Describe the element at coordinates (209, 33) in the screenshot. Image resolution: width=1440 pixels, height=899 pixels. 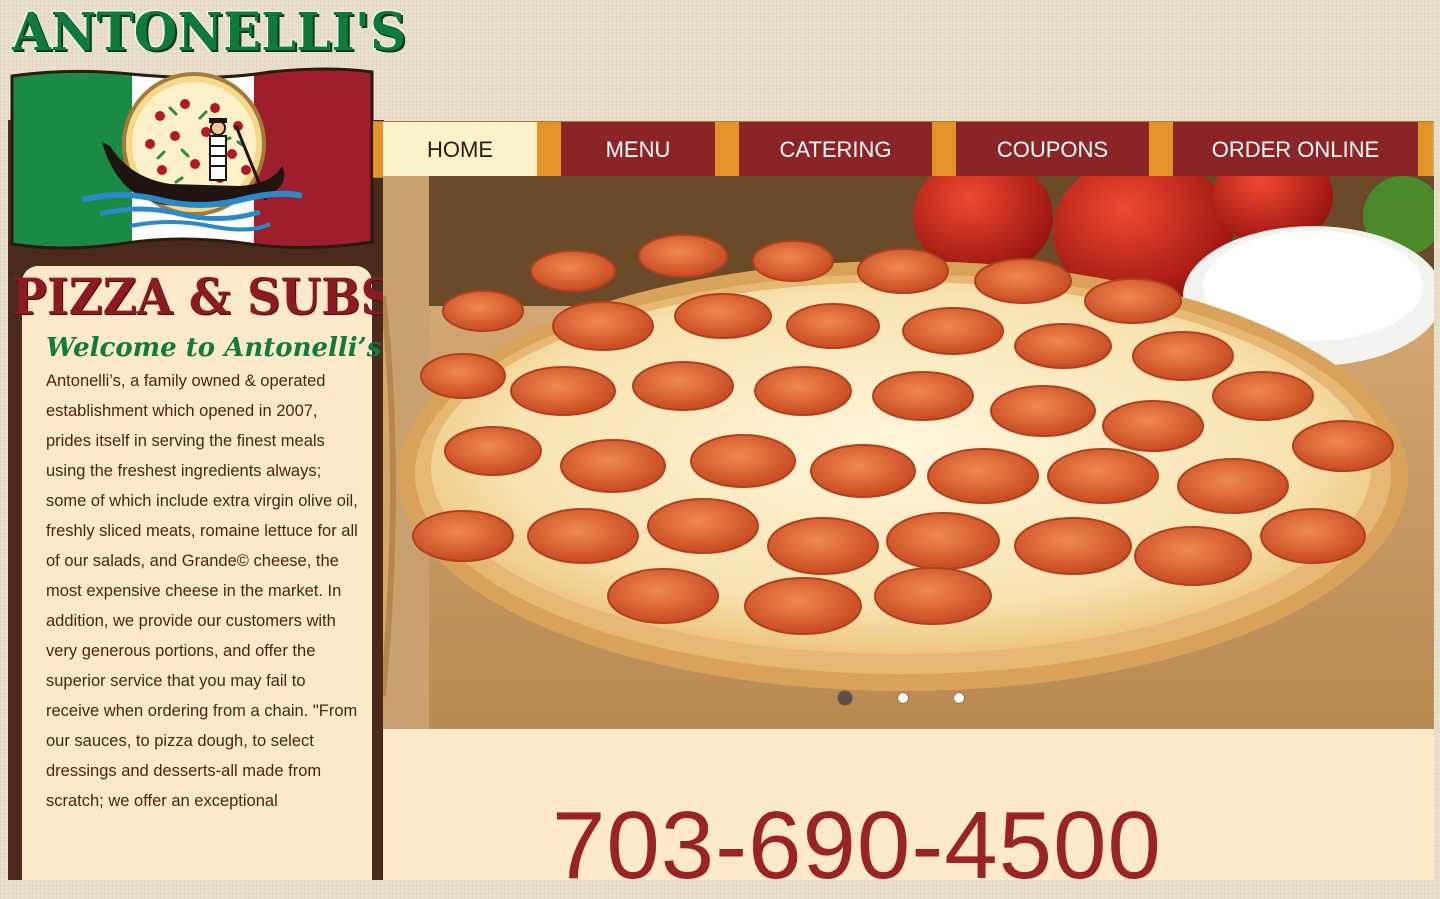
I see `logo-wordmark: ANTONELLI'S` at that location.